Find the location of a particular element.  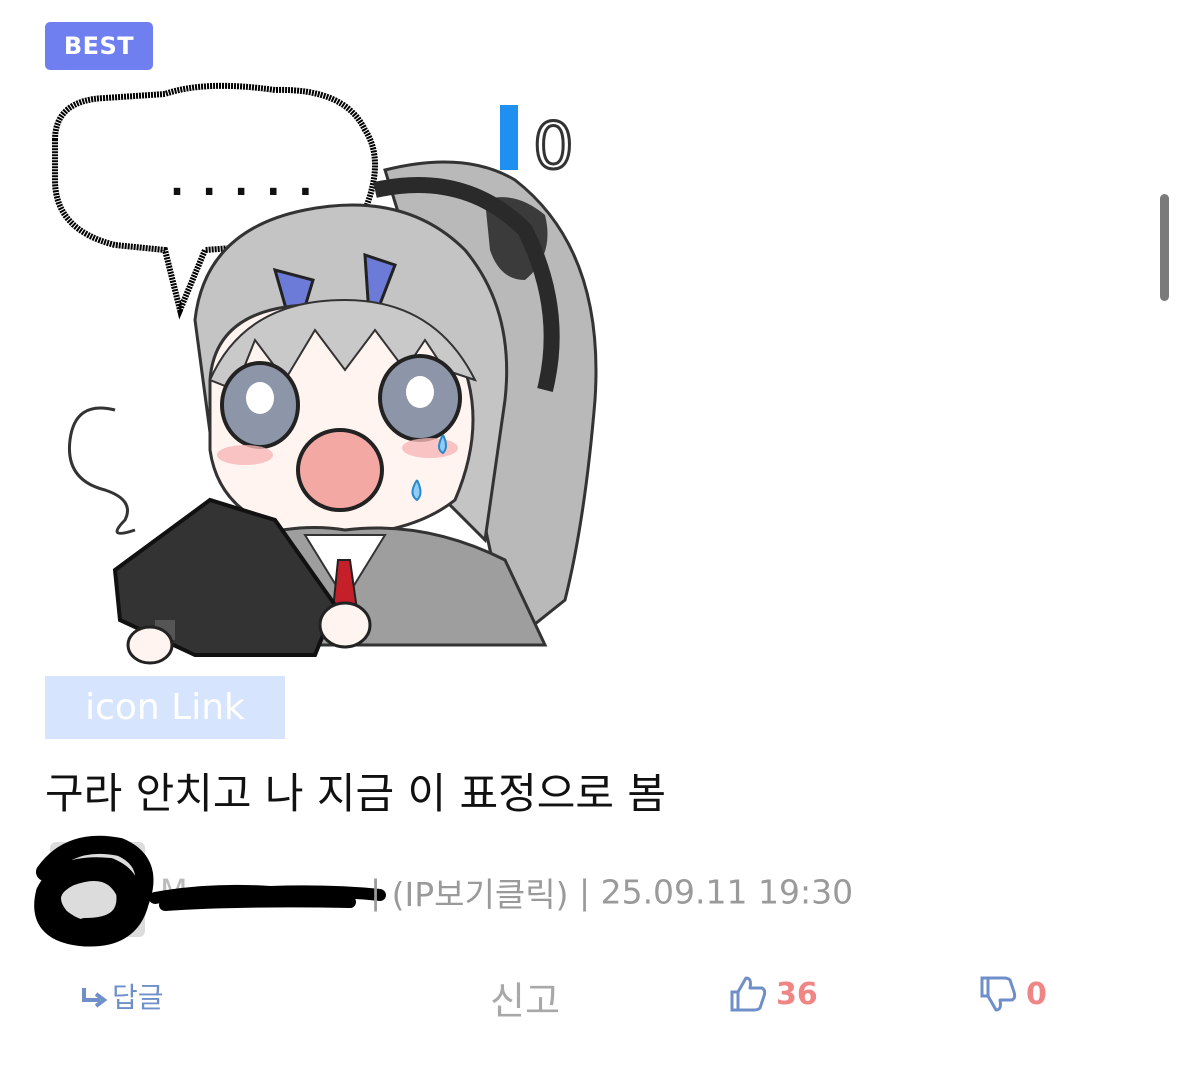

comment-meta: | (IP보기클릭) | 25.09.11 19:30 is located at coordinates (611, 892).